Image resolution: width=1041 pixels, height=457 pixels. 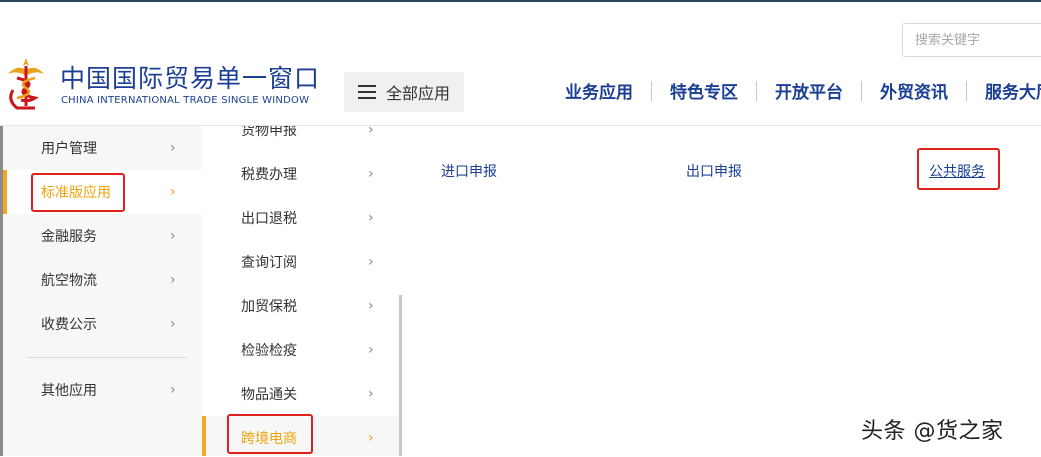 What do you see at coordinates (269, 132) in the screenshot?
I see `menu-item-label: 货物申报` at bounding box center [269, 132].